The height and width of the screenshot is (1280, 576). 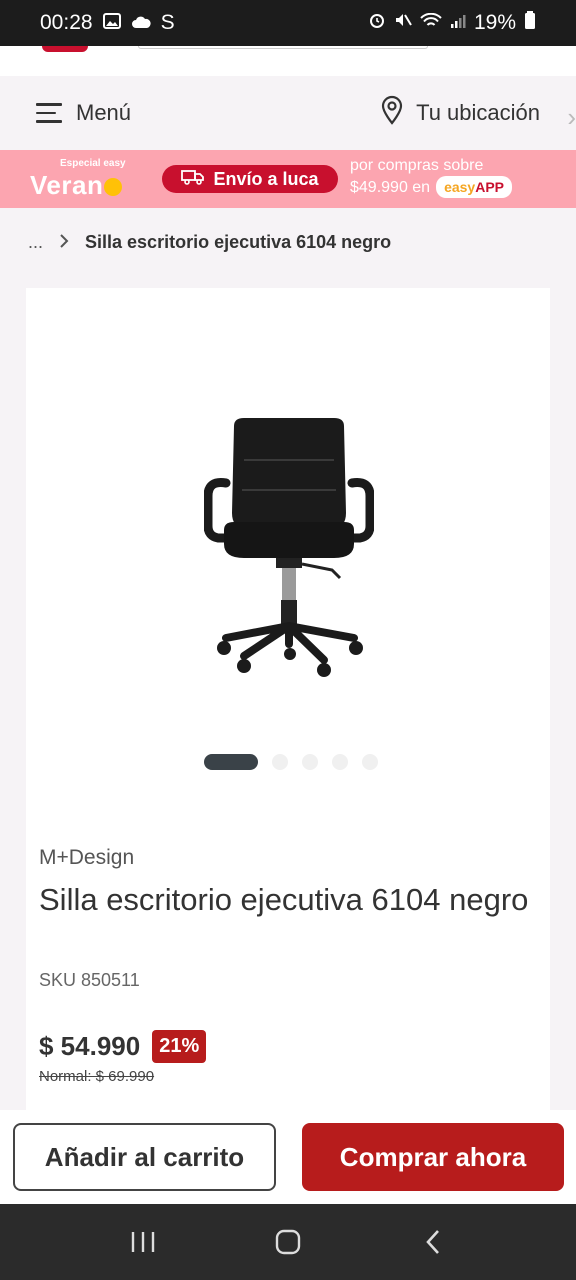 What do you see at coordinates (458, 23) in the screenshot?
I see `signal-icon` at bounding box center [458, 23].